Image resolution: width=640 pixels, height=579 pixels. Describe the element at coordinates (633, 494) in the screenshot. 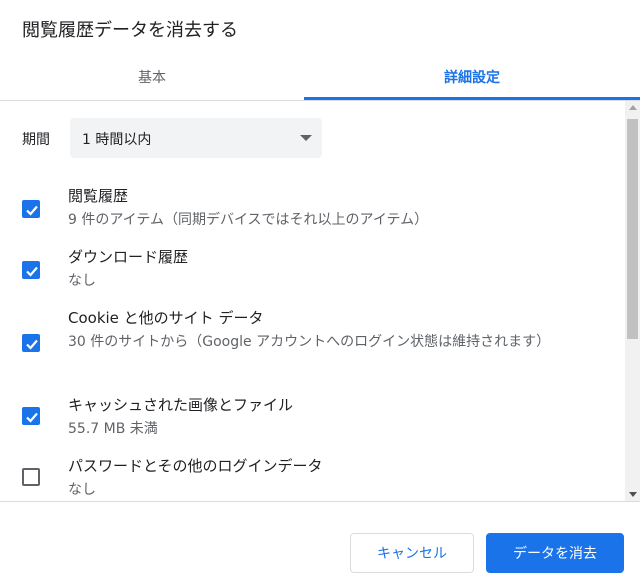

I see `scroll-down-arrow-icon` at that location.